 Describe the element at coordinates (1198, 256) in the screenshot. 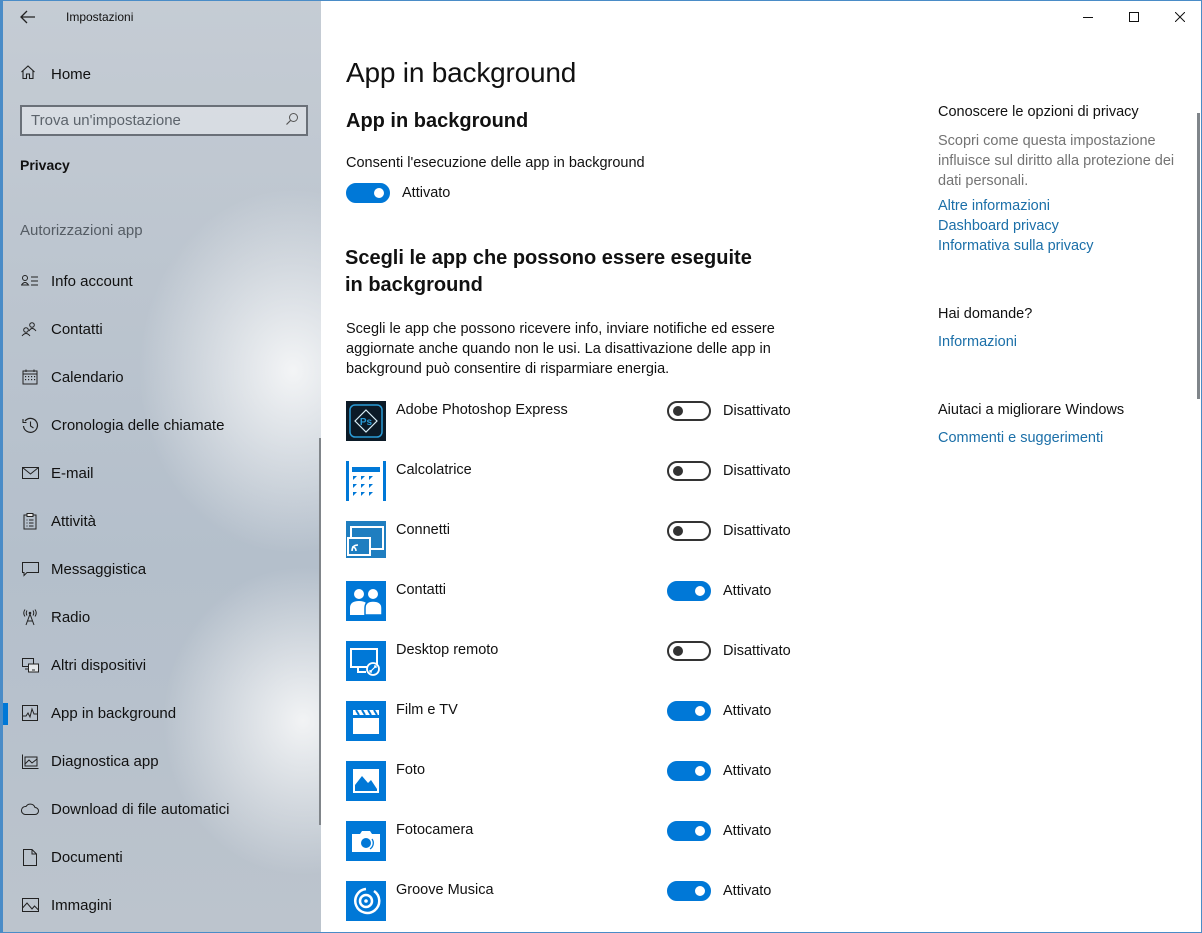

I see `main-scrollbar` at that location.